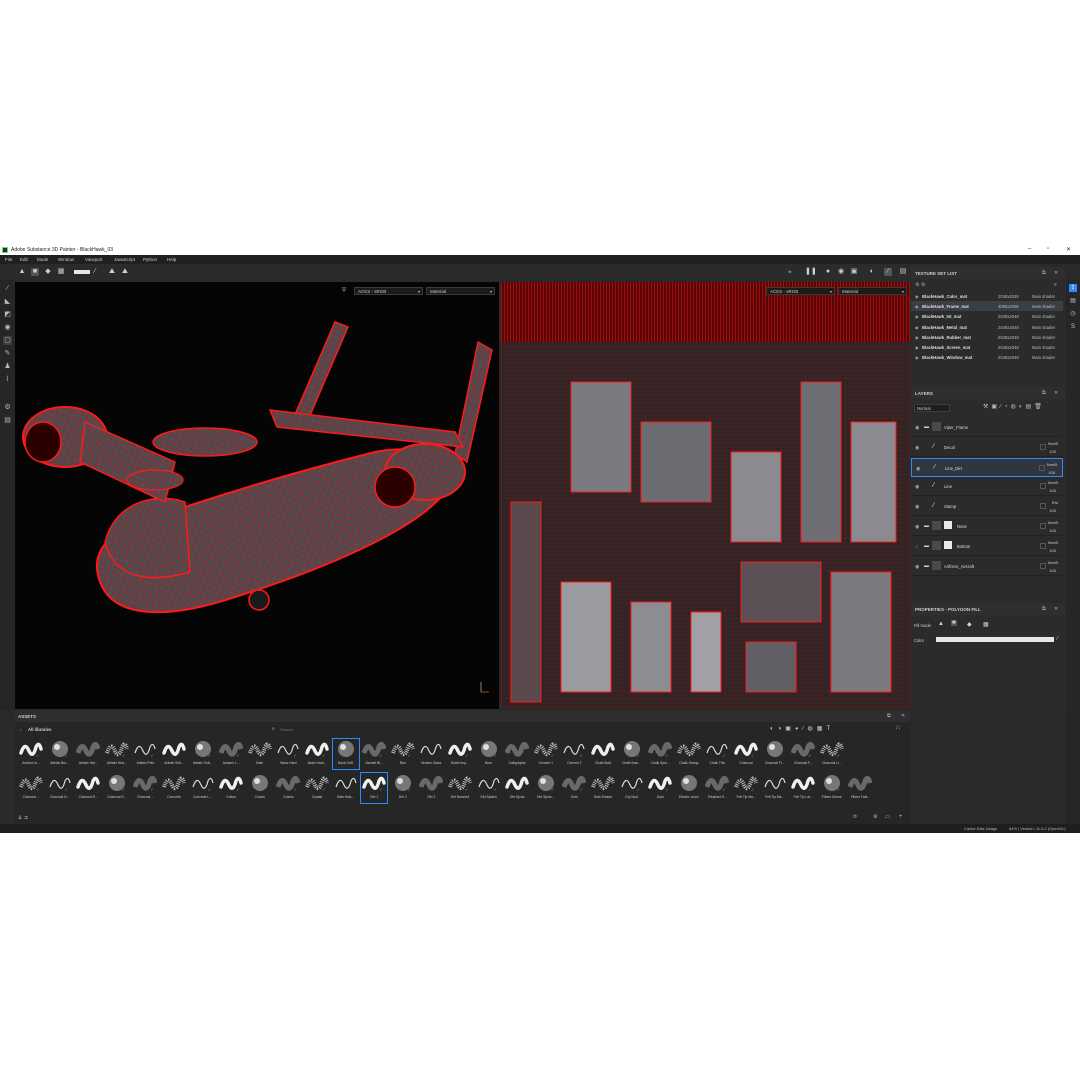 The width and height of the screenshot is (1080, 1080). What do you see at coordinates (916, 547) in the screenshot?
I see `eye-icon: ○` at bounding box center [916, 547].